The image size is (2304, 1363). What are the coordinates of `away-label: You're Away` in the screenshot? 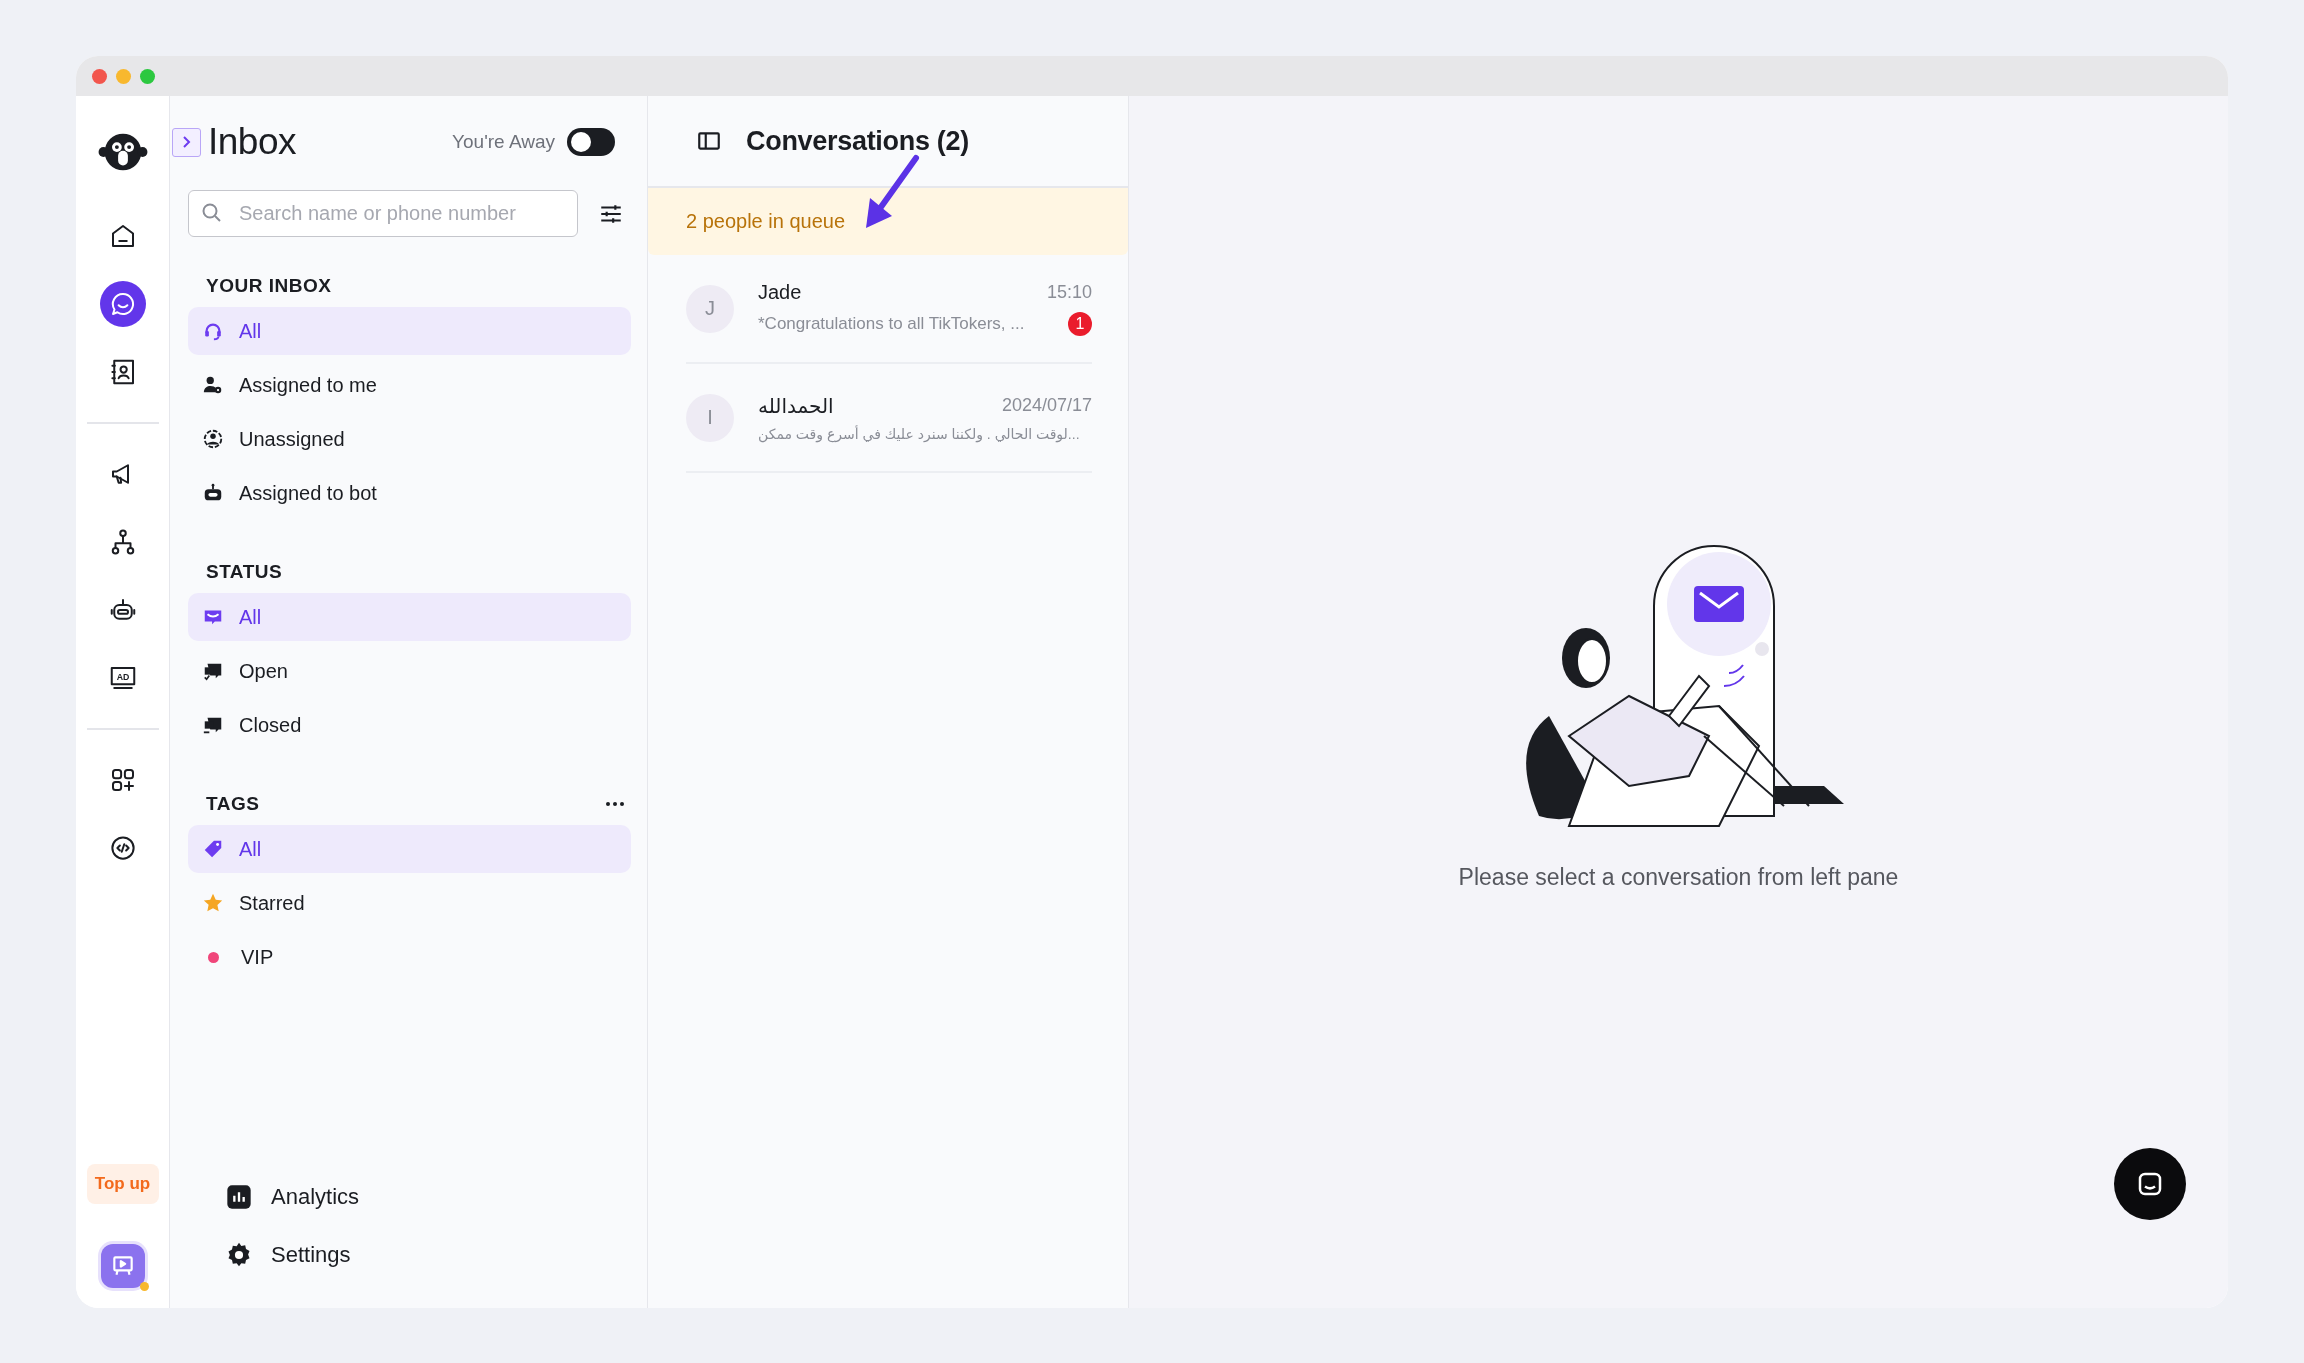 It's located at (503, 142).